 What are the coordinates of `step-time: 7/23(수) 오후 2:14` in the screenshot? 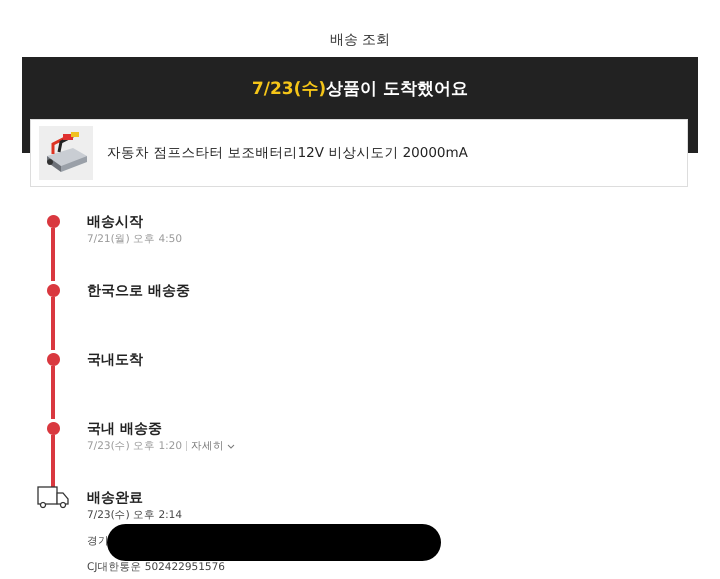 It's located at (134, 515).